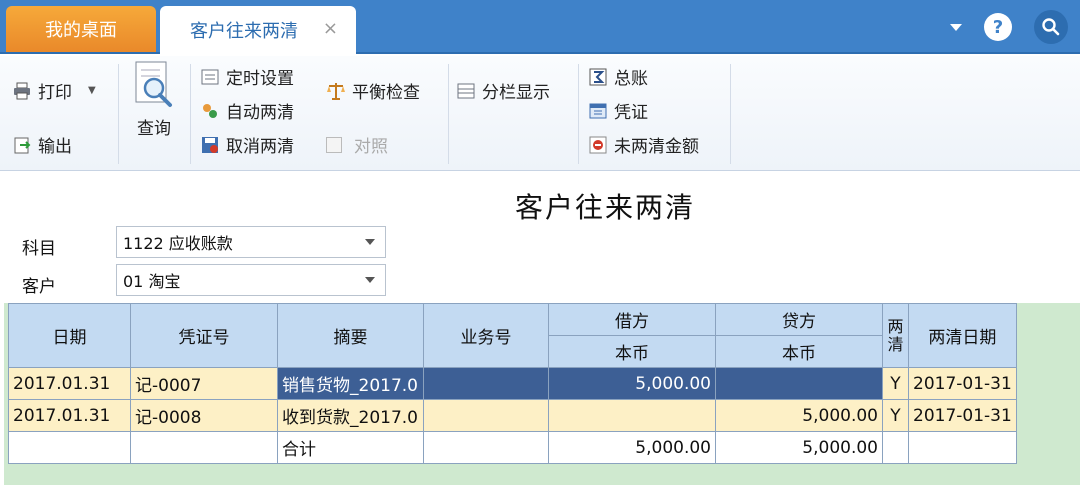 The width and height of the screenshot is (1080, 485). What do you see at coordinates (350, 383) in the screenshot?
I see `cell-summary: 销售货物_2017.0` at bounding box center [350, 383].